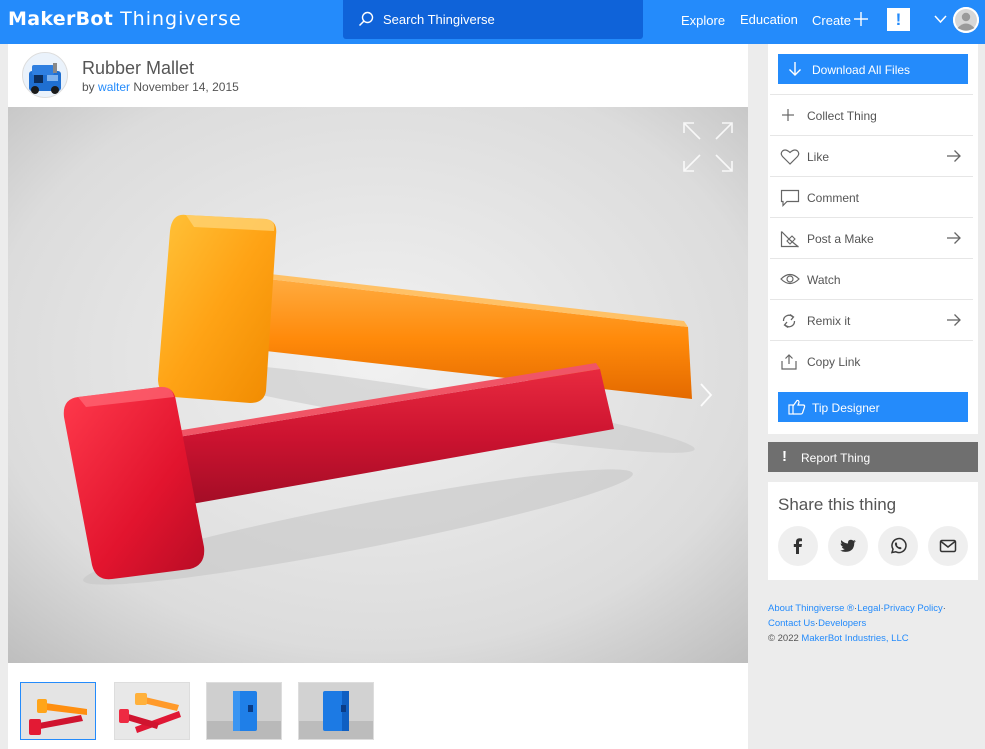  I want to click on copyright-text: © 2022, so click(785, 638).